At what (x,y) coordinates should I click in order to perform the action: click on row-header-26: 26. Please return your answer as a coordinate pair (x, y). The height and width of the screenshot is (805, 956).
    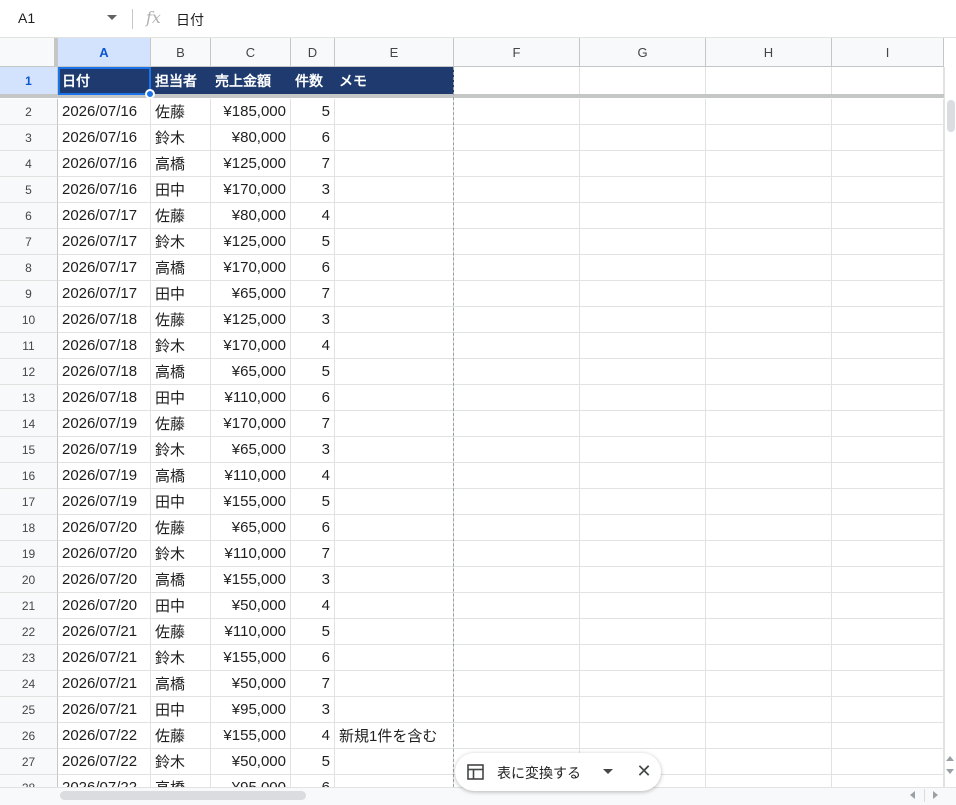
    Looking at the image, I should click on (29, 736).